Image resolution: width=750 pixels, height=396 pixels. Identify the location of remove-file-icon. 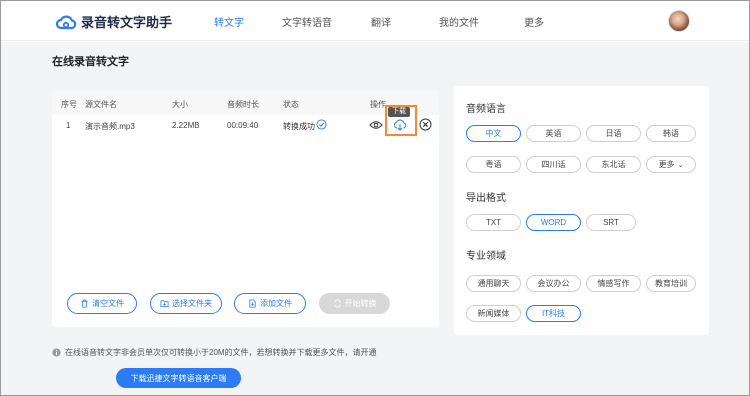
(425, 124).